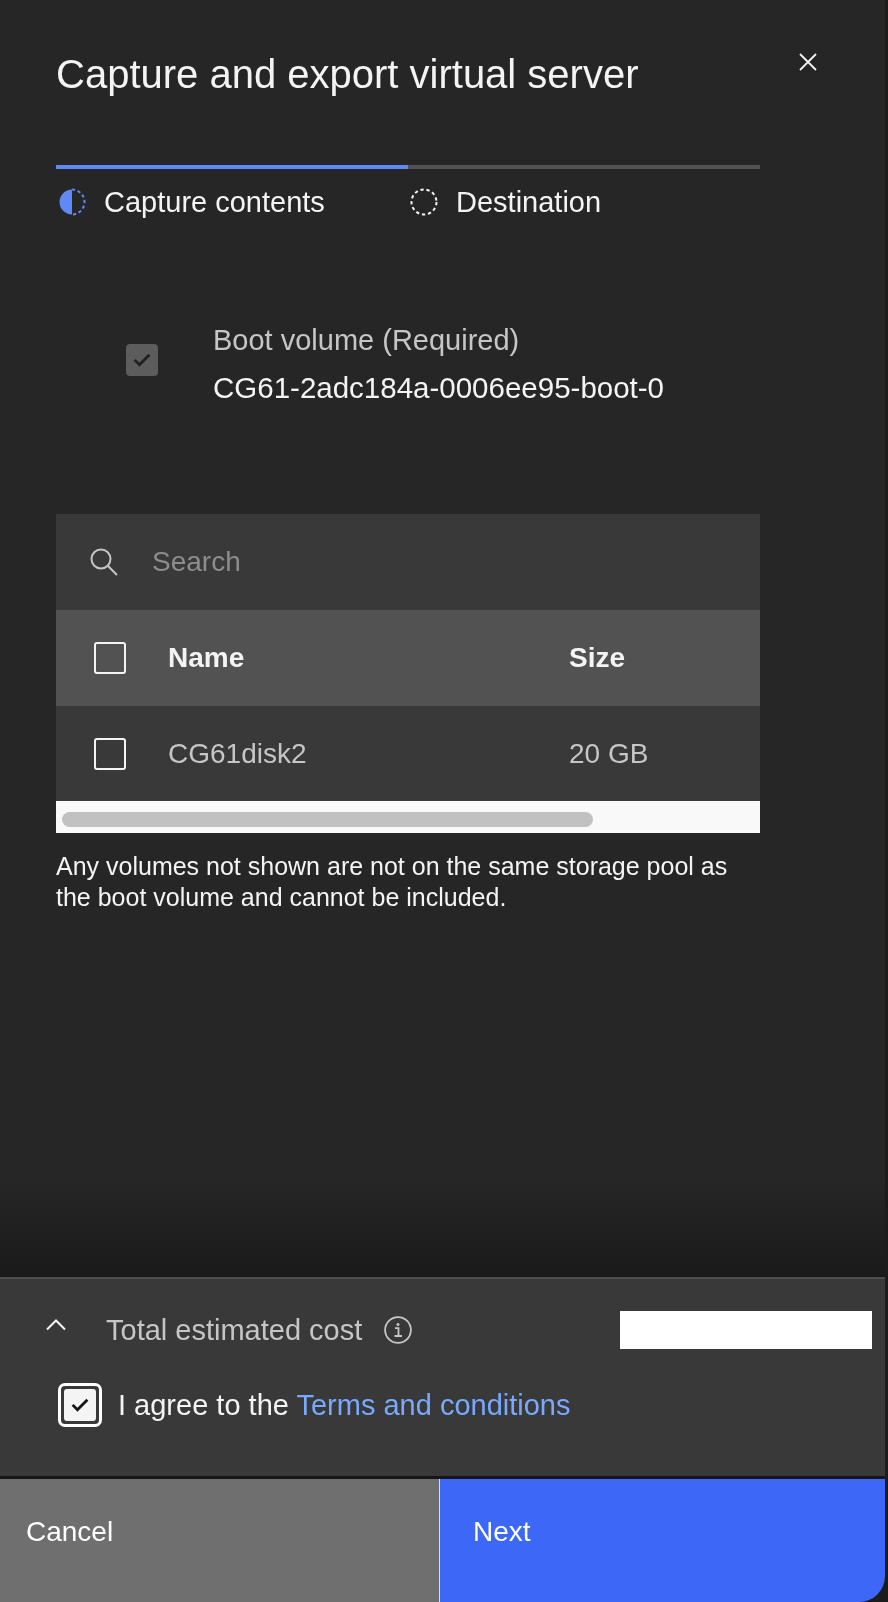  Describe the element at coordinates (609, 753) in the screenshot. I see `table-cell-text: 20 GB` at that location.